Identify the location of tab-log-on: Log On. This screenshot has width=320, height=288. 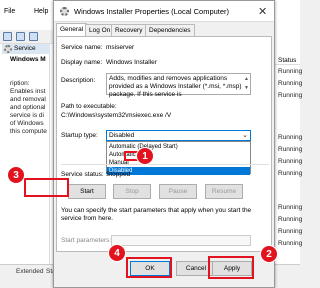
(100, 30).